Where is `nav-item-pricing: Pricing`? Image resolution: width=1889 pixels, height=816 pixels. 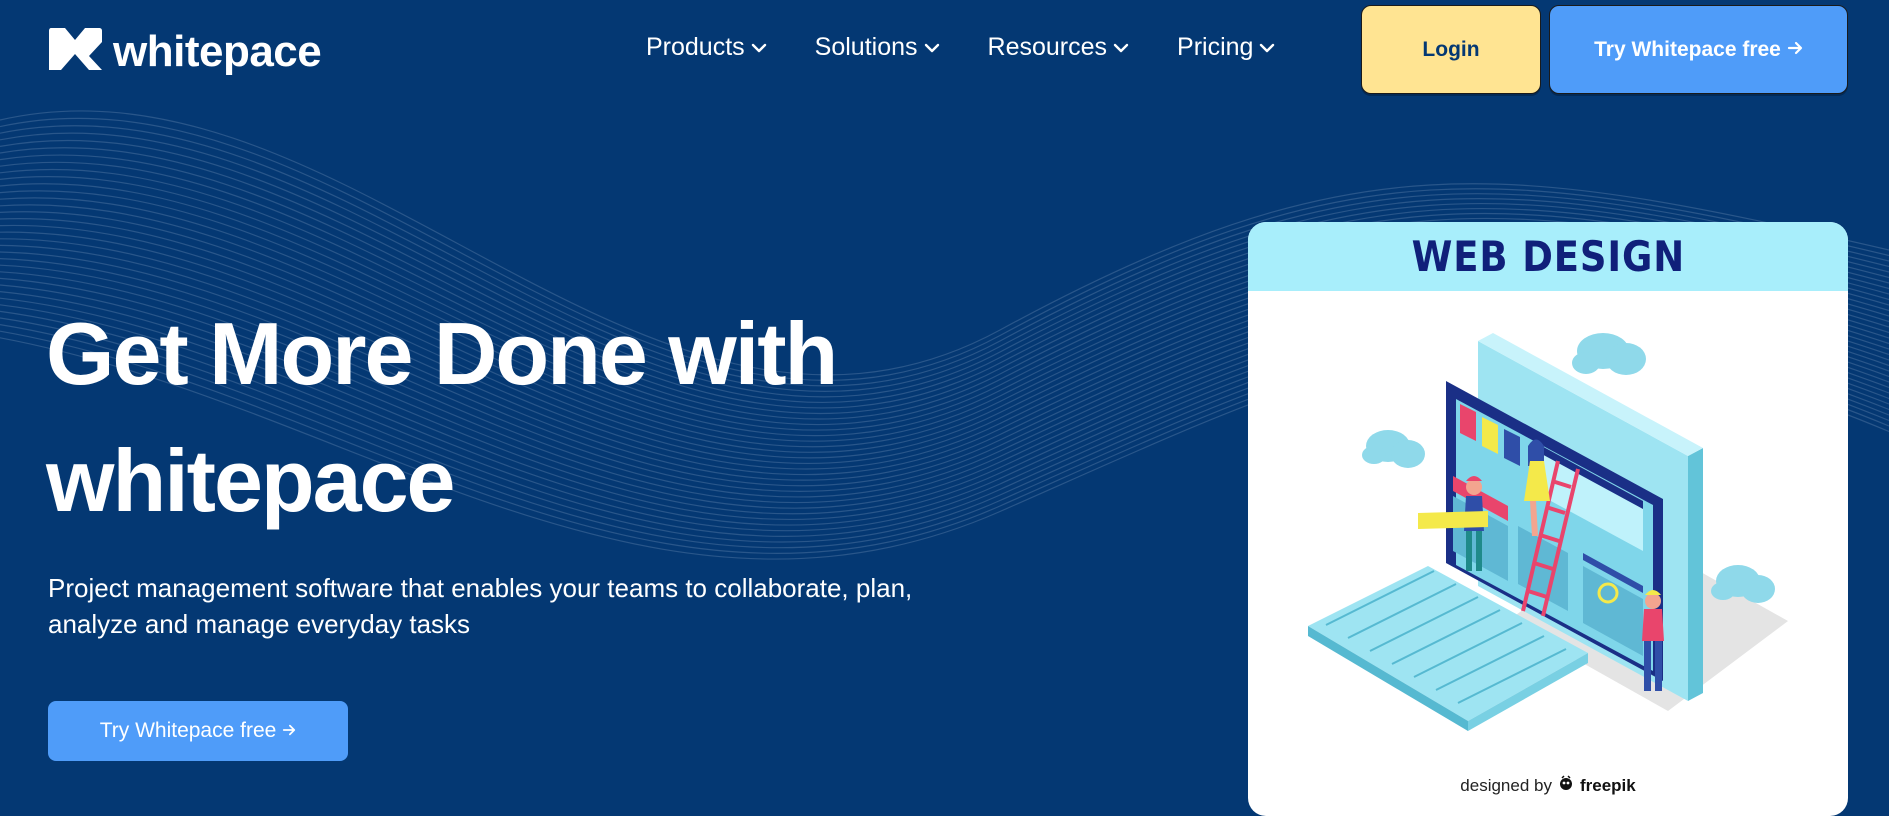
nav-item-pricing: Pricing is located at coordinates (1226, 47).